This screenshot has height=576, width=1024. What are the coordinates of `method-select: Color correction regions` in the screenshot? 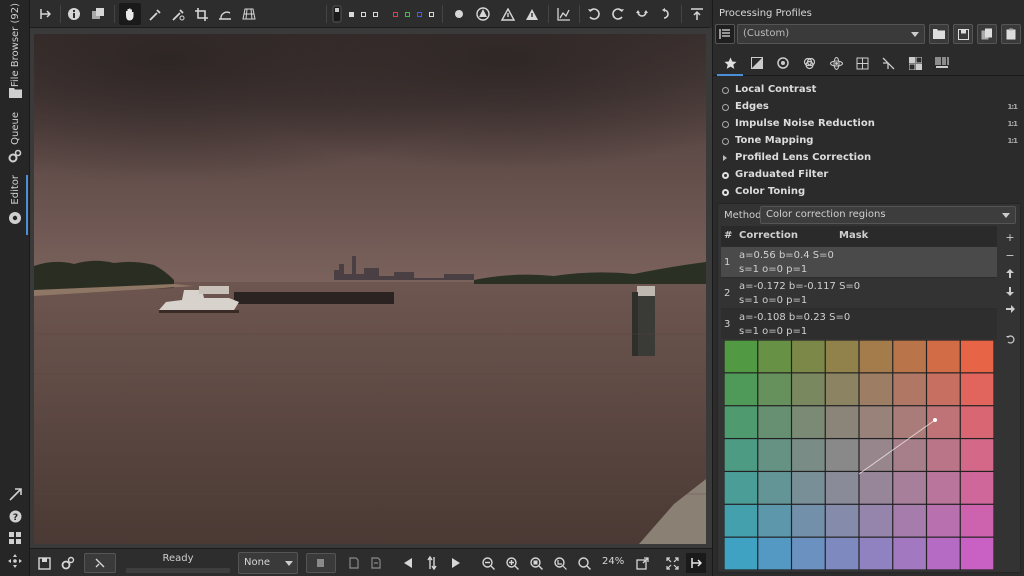 It's located at (888, 215).